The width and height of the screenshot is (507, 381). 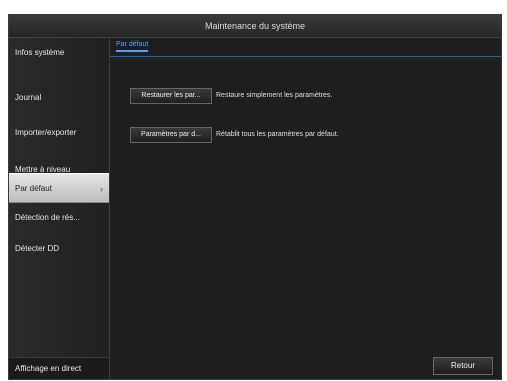 What do you see at coordinates (101, 189) in the screenshot?
I see `chevron-right-icon: ›` at bounding box center [101, 189].